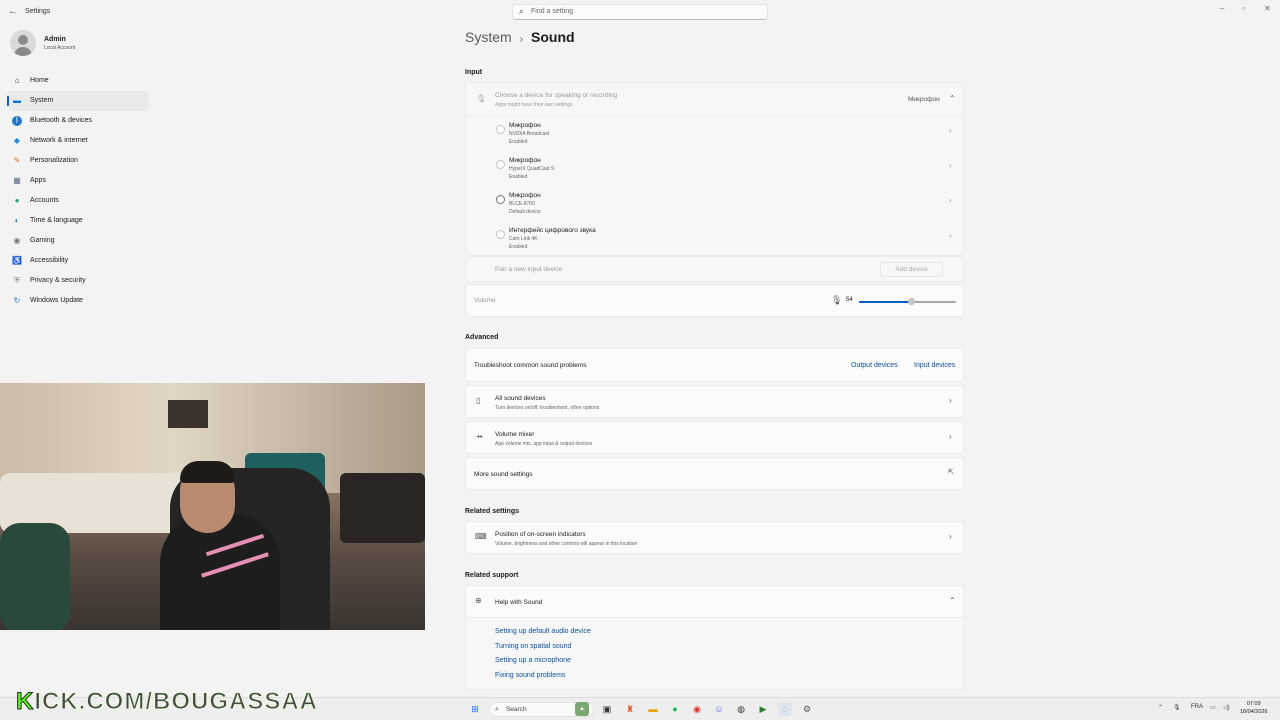 Image resolution: width=1280 pixels, height=720 pixels. What do you see at coordinates (912, 301) in the screenshot?
I see `volume-slider-thumb` at bounding box center [912, 301].